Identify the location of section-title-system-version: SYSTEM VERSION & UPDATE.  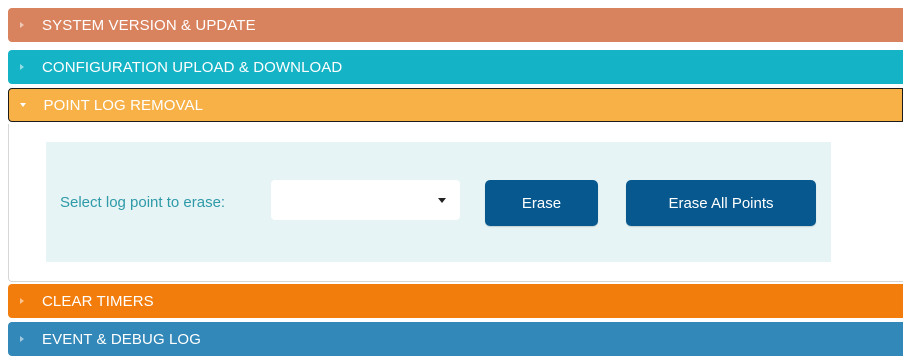
(149, 25).